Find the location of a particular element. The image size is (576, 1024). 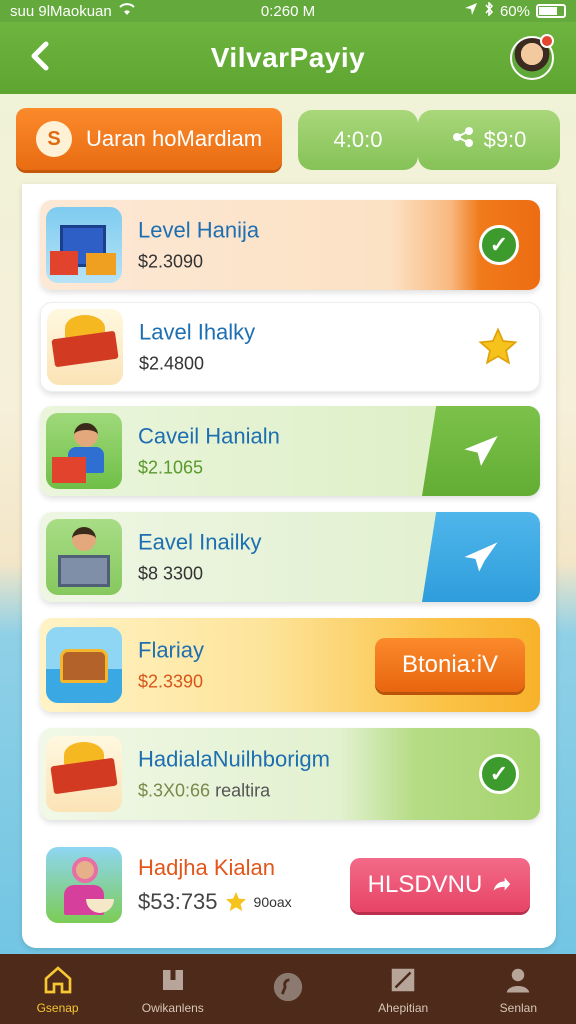

paper-plane-icon is located at coordinates (481, 451).